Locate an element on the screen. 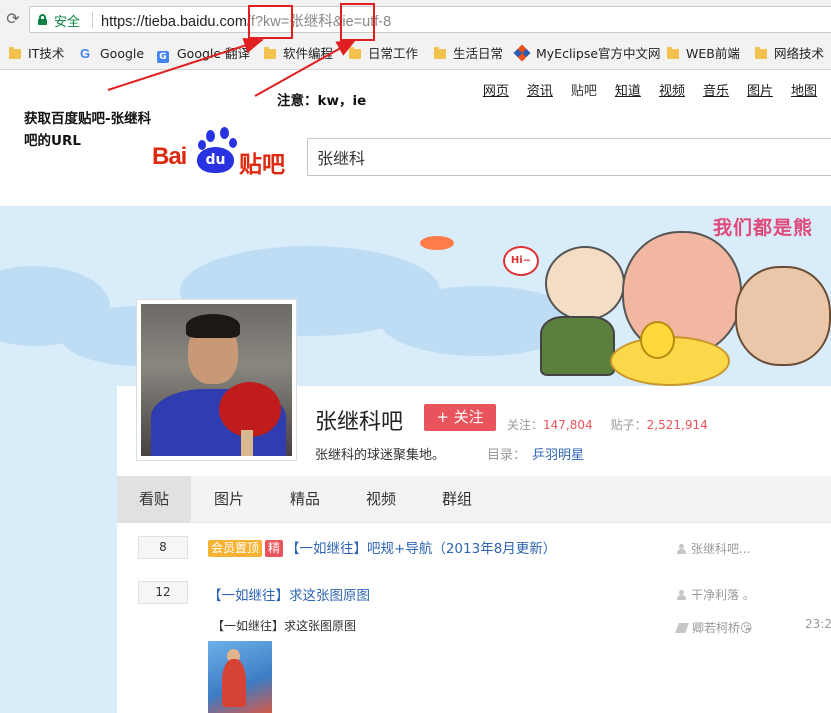 Image resolution: width=831 pixels, height=713 pixels. annotation-arrow-url is located at coordinates (185, 64).